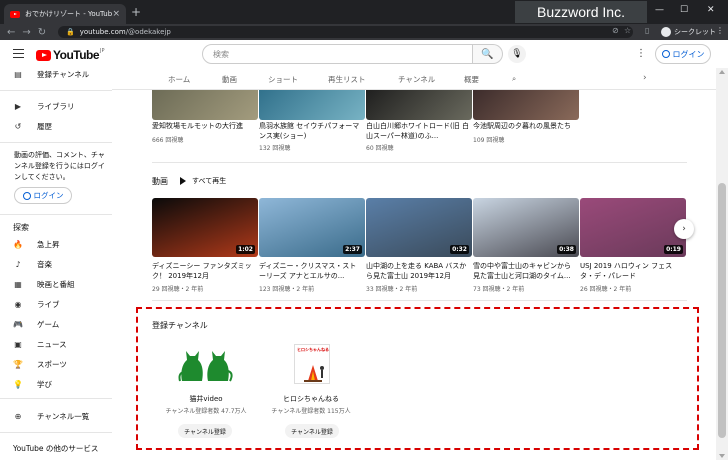 The image size is (728, 460). I want to click on tab-home: ホーム, so click(179, 79).